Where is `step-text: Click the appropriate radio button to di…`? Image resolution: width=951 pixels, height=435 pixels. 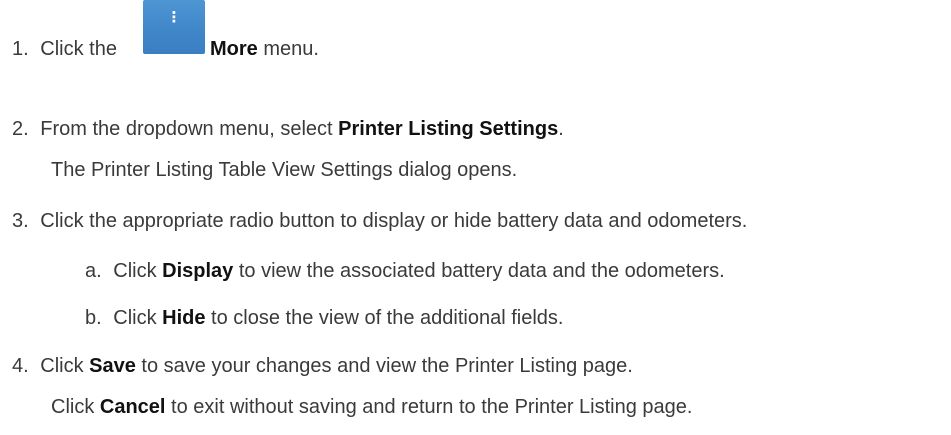 step-text: Click the appropriate radio button to di… is located at coordinates (394, 221).